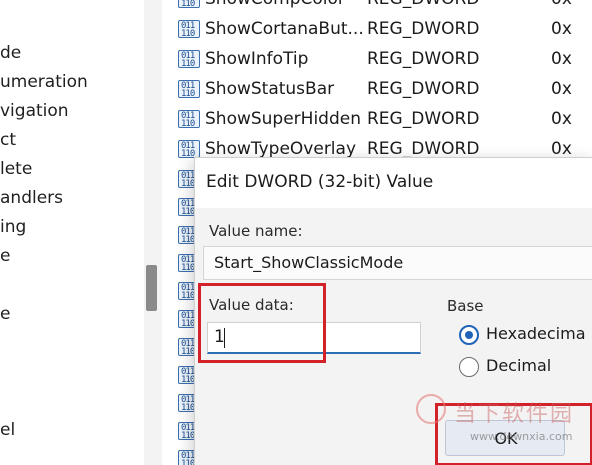 The height and width of the screenshot is (465, 592). I want to click on value-name: ShowSuperHidden, so click(283, 119).